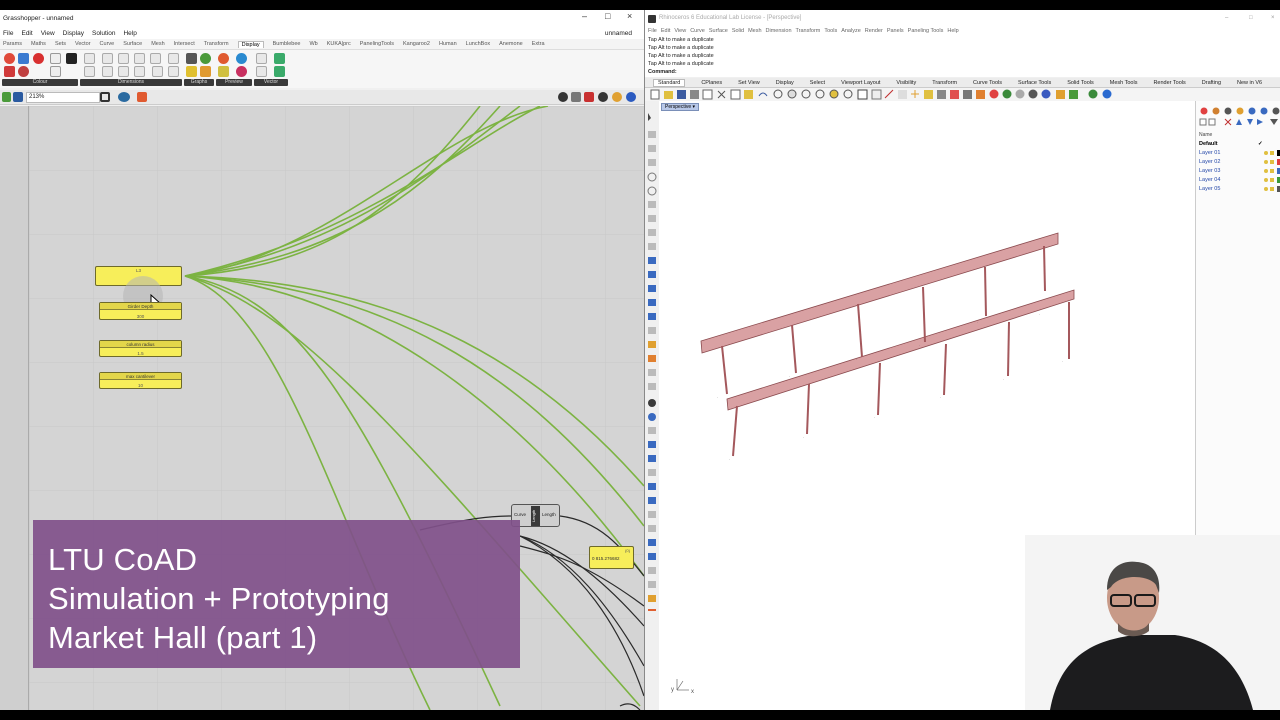 Image resolution: width=1280 pixels, height=720 pixels. I want to click on vector-ex-icon, so click(261, 71).